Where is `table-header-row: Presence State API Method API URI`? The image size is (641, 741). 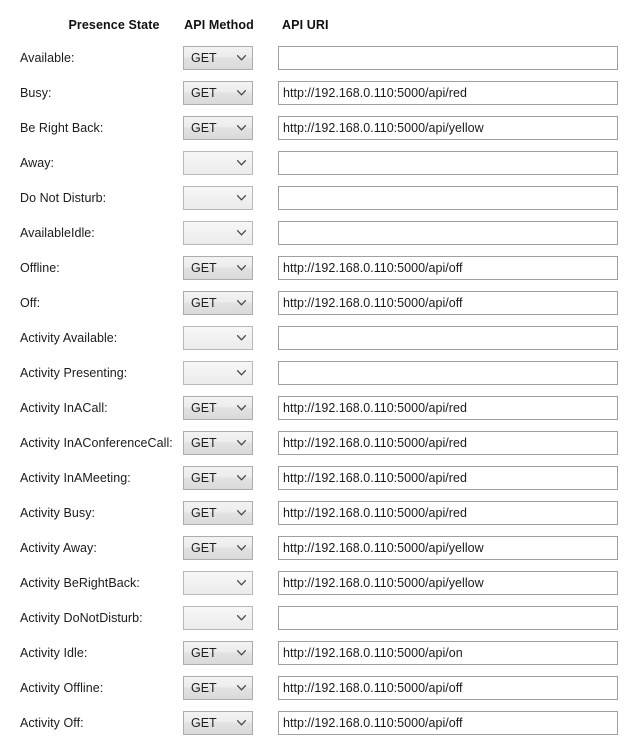
table-header-row: Presence State API Method API URI is located at coordinates (320, 28).